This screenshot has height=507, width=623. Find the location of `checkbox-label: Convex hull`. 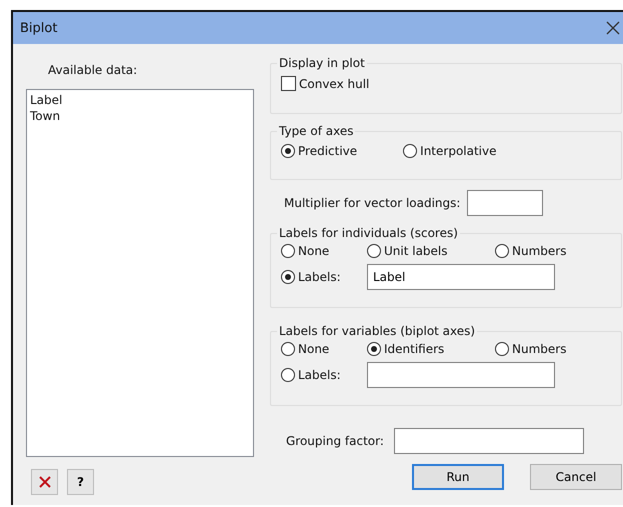

checkbox-label: Convex hull is located at coordinates (334, 83).